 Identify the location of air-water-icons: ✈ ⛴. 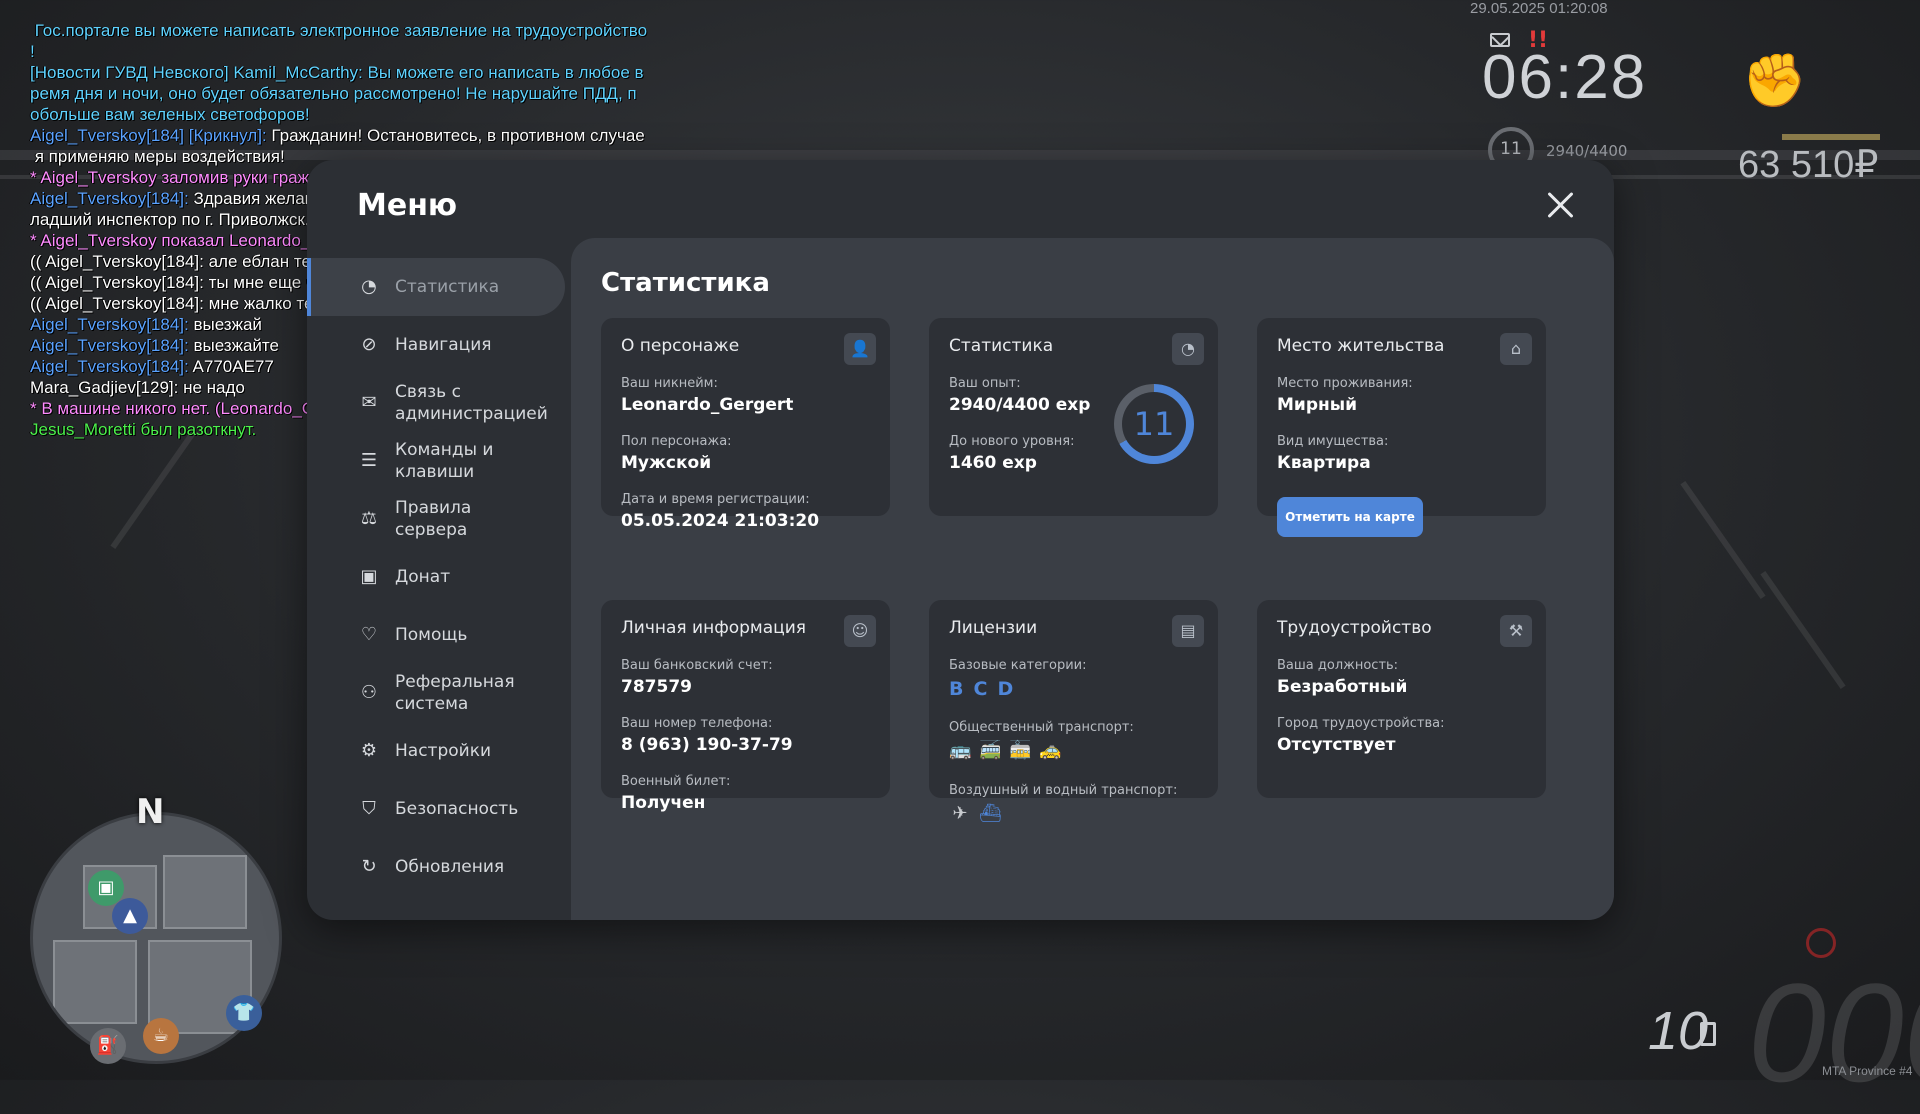
(1049, 814).